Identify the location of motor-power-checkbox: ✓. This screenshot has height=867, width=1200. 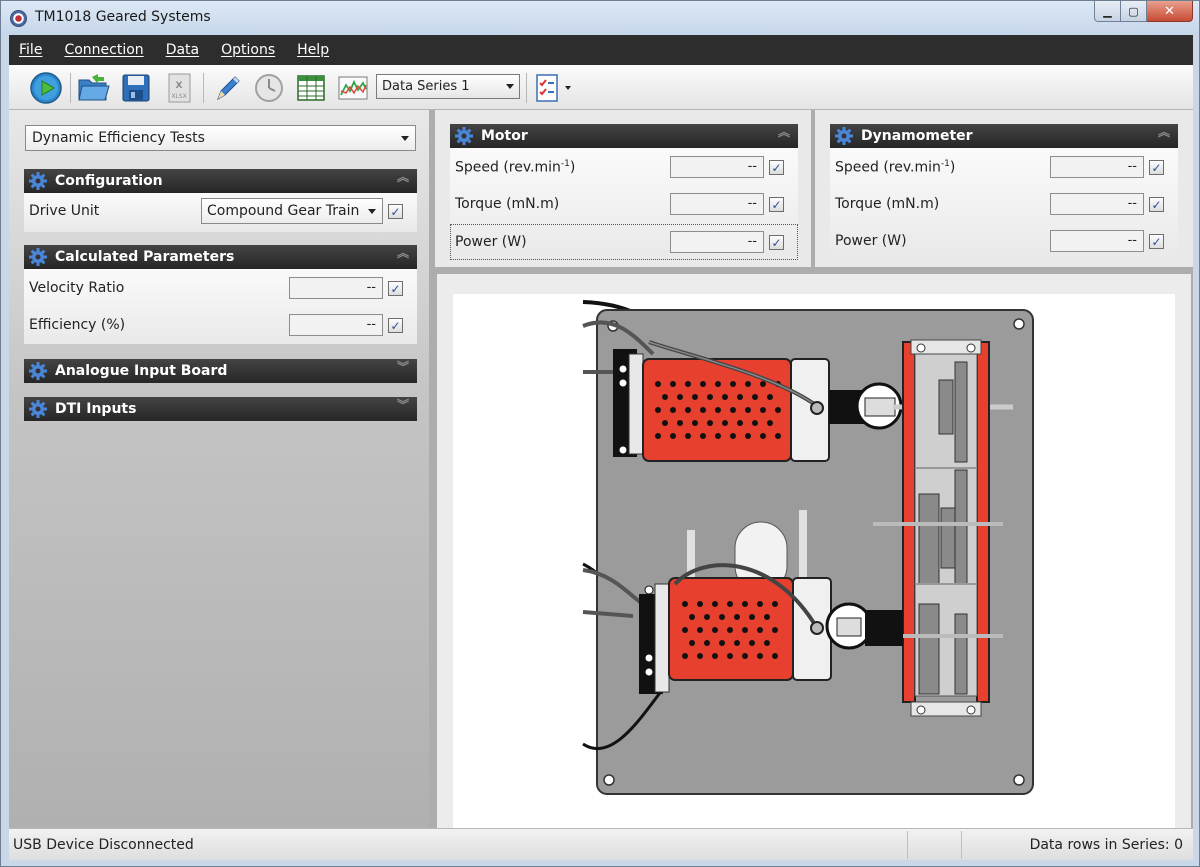
(776, 242).